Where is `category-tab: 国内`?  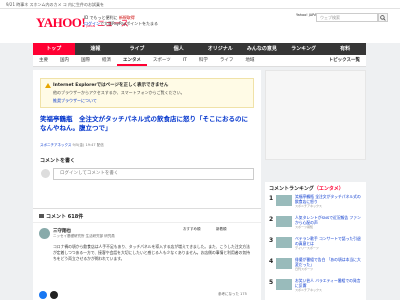
category-tab: 国内 is located at coordinates (64, 60).